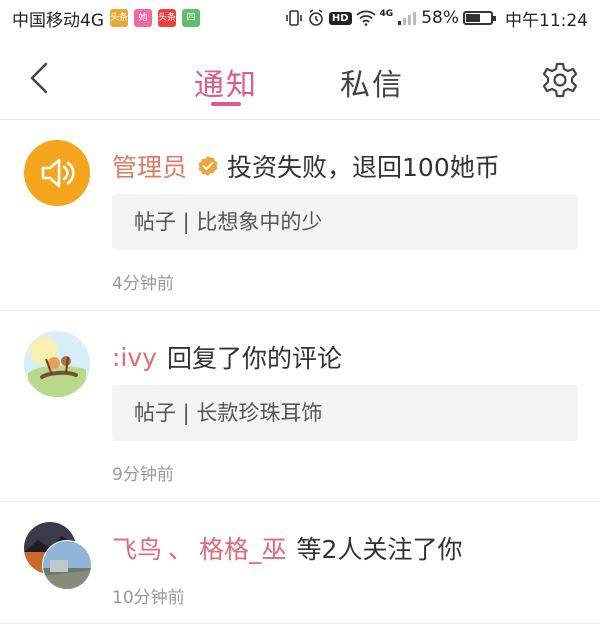  Describe the element at coordinates (300, 78) in the screenshot. I see `nav-bar: 通知 私信` at that location.